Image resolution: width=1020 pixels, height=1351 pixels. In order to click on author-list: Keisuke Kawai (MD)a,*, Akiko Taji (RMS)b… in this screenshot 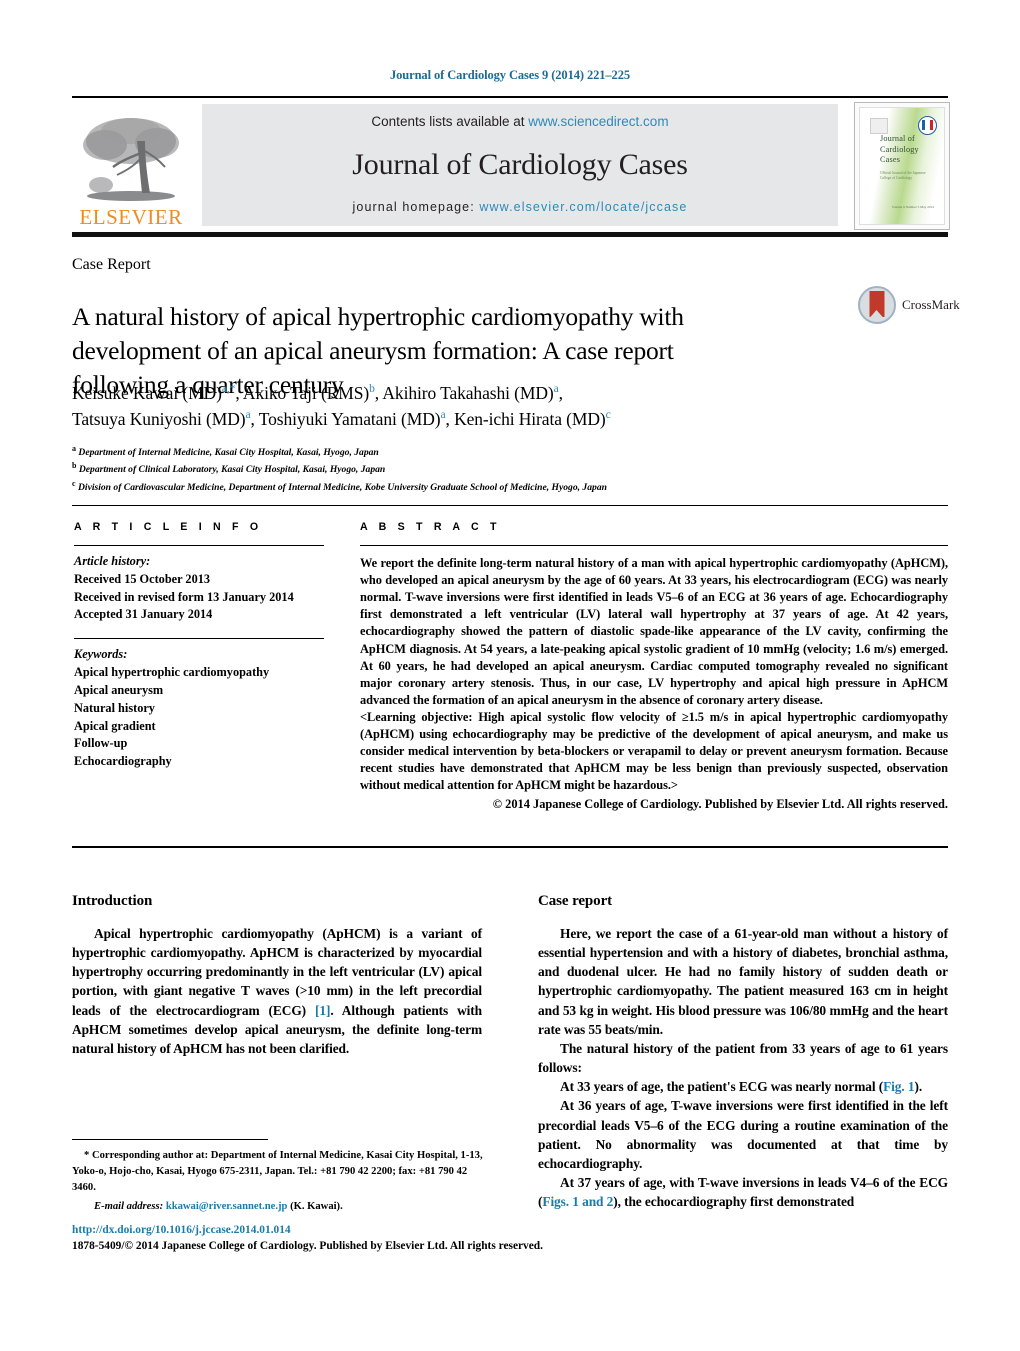, I will do `click(341, 406)`.